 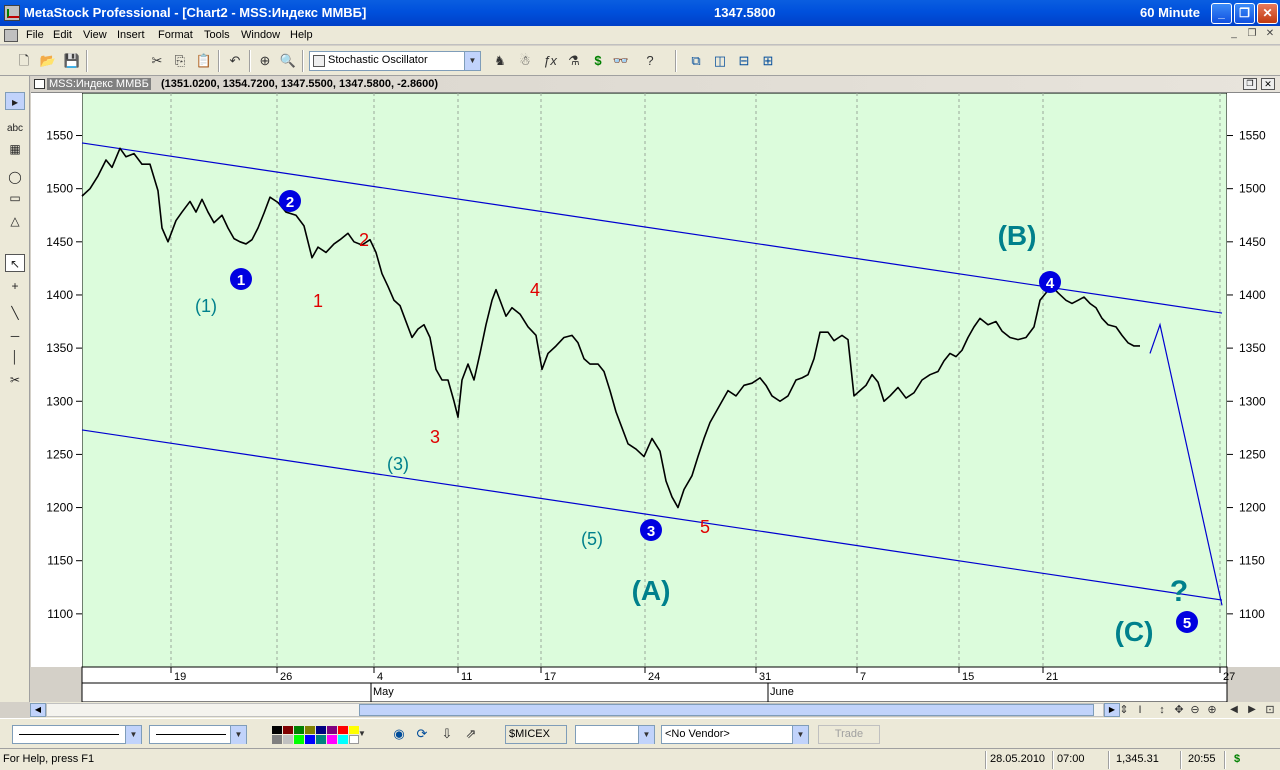 I want to click on cursor-icon: I, so click(x=1140, y=710).